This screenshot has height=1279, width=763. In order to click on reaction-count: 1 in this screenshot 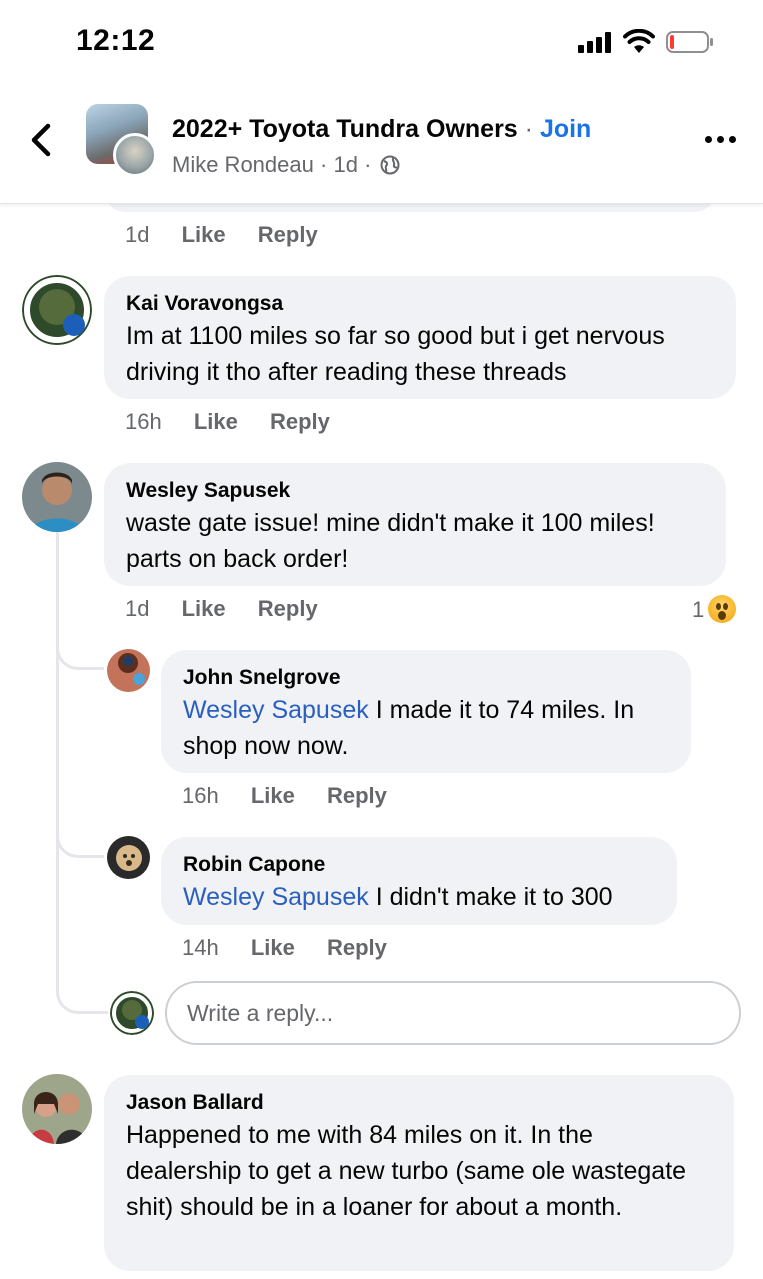, I will do `click(698, 609)`.